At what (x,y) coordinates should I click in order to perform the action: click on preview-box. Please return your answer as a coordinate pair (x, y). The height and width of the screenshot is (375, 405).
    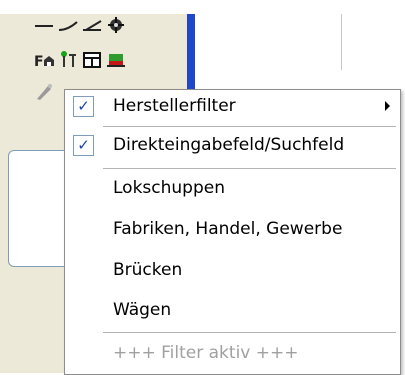
    Looking at the image, I should click on (40, 208).